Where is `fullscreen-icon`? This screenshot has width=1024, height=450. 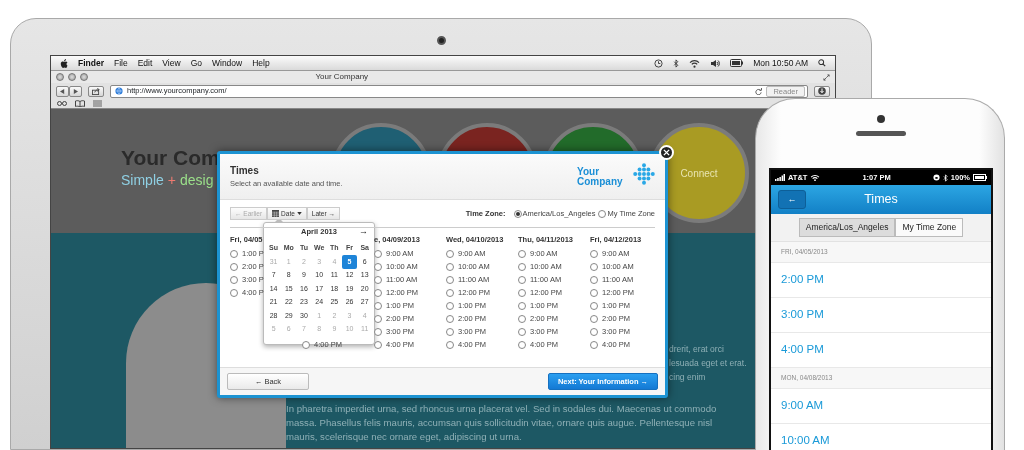
fullscreen-icon is located at coordinates (826, 77).